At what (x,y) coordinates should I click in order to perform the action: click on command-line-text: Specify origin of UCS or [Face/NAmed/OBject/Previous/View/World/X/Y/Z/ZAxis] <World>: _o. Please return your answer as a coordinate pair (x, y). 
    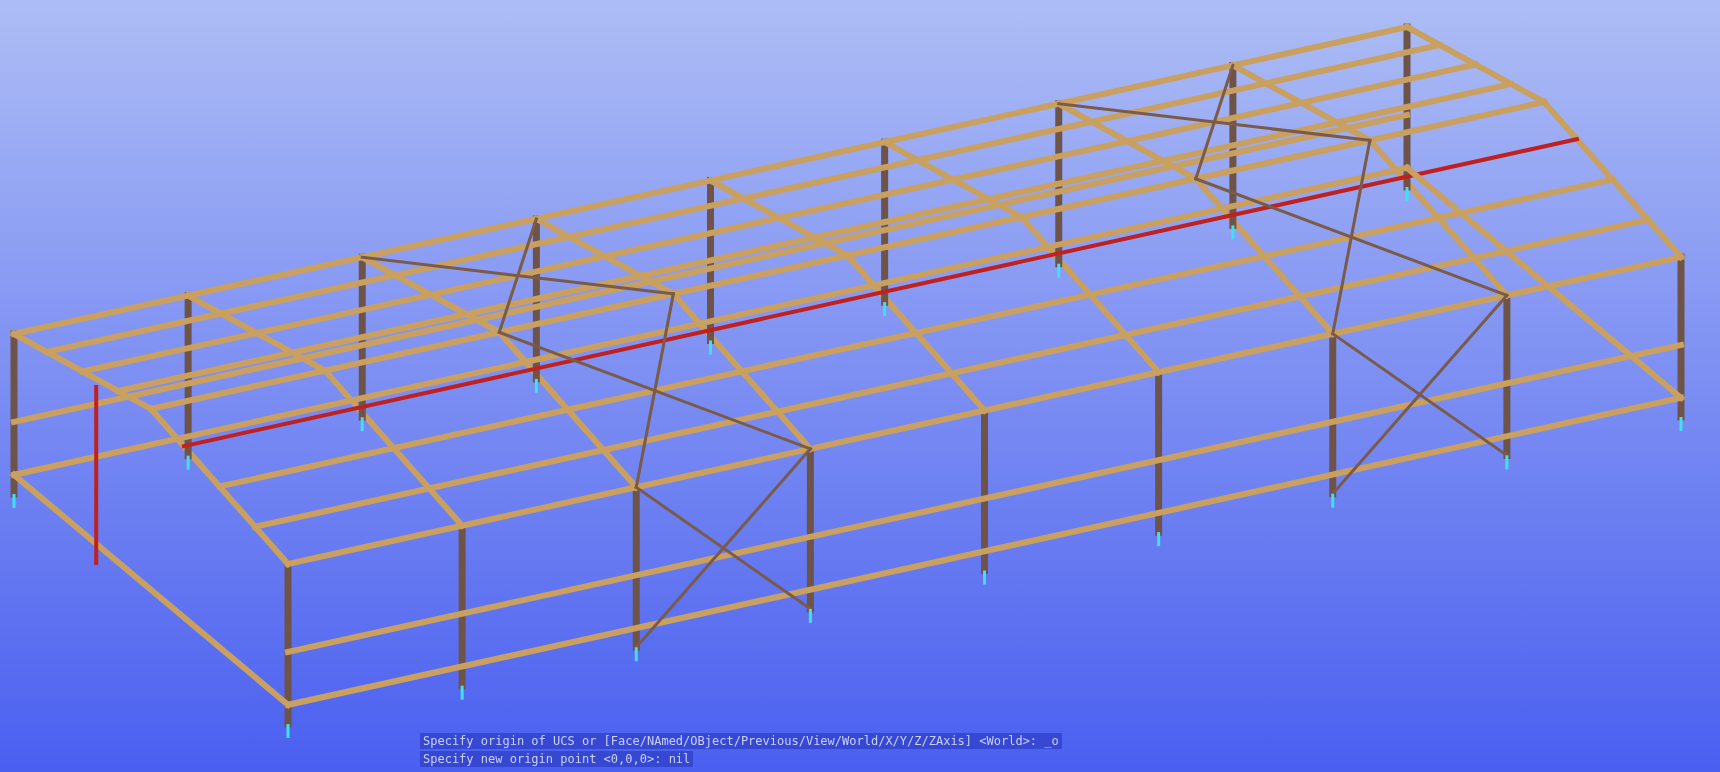
    Looking at the image, I should click on (741, 741).